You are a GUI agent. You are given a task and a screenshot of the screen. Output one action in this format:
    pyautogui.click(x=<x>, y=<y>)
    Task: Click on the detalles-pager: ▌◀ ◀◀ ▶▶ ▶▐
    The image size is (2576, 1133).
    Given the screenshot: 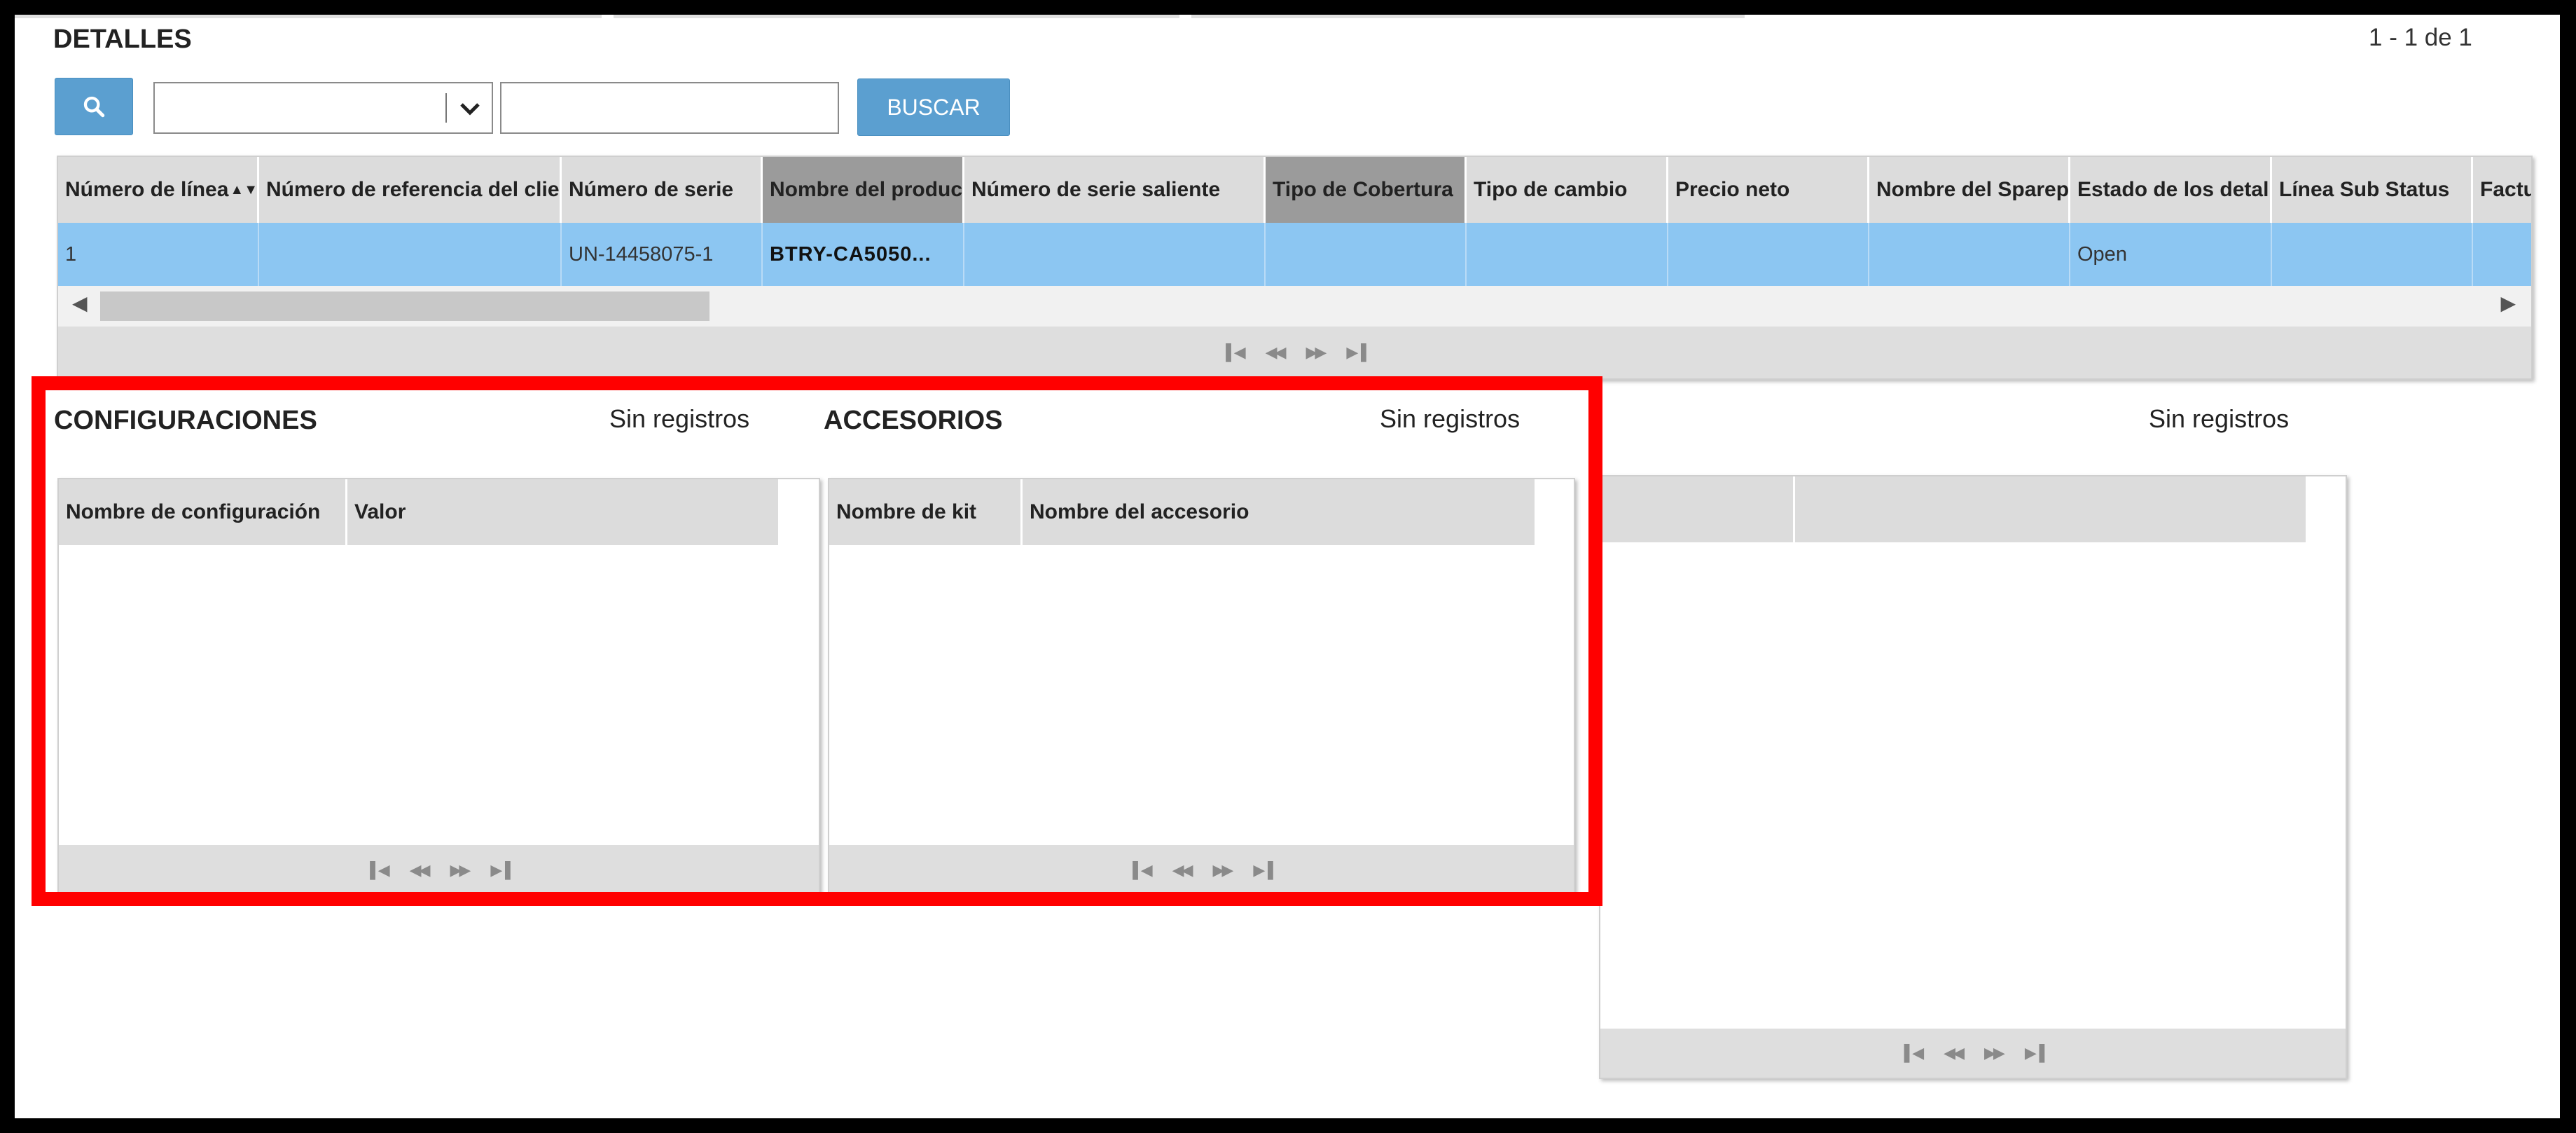 What is the action you would take?
    pyautogui.click(x=1294, y=352)
    